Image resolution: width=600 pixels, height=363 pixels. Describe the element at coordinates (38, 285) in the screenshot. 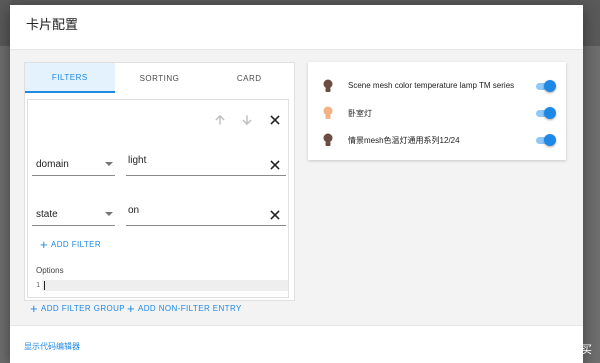

I see `code-line-number: 1` at that location.